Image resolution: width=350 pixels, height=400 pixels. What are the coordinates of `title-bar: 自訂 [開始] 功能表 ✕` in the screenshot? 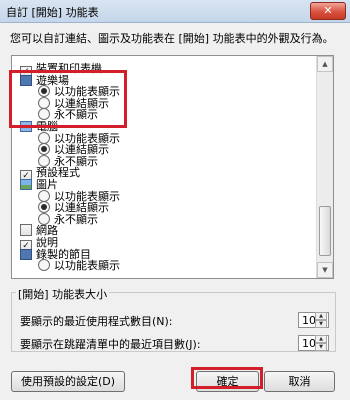 It's located at (175, 11).